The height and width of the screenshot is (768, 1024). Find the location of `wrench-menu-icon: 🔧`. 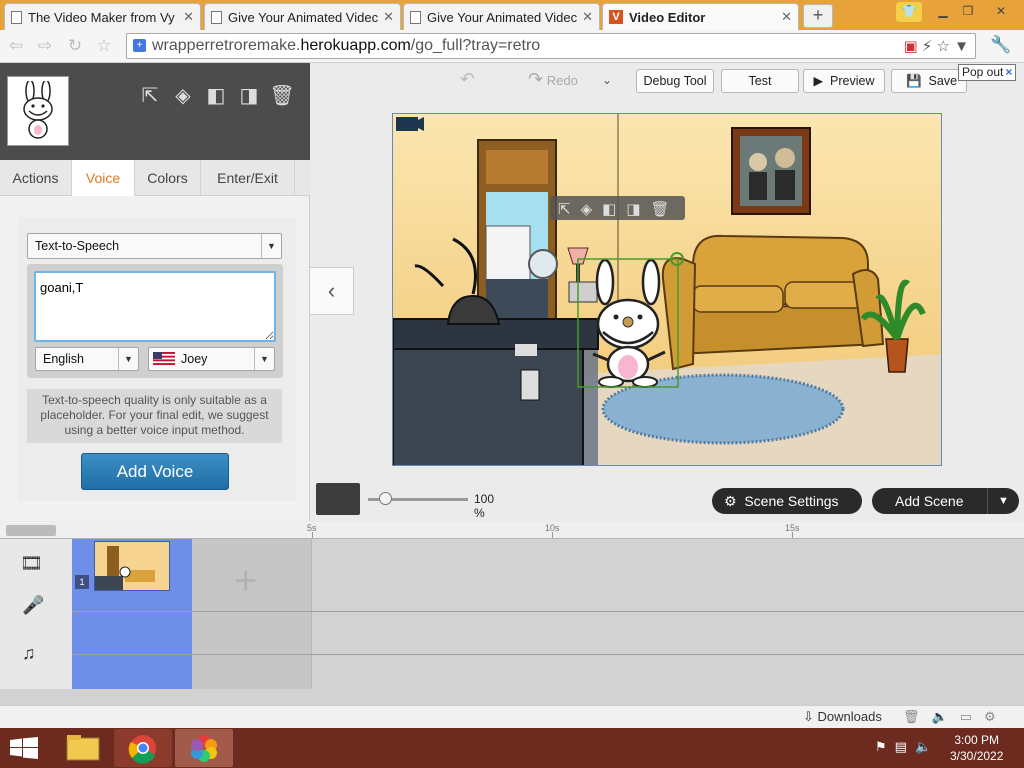

wrench-menu-icon: 🔧 is located at coordinates (1000, 45).